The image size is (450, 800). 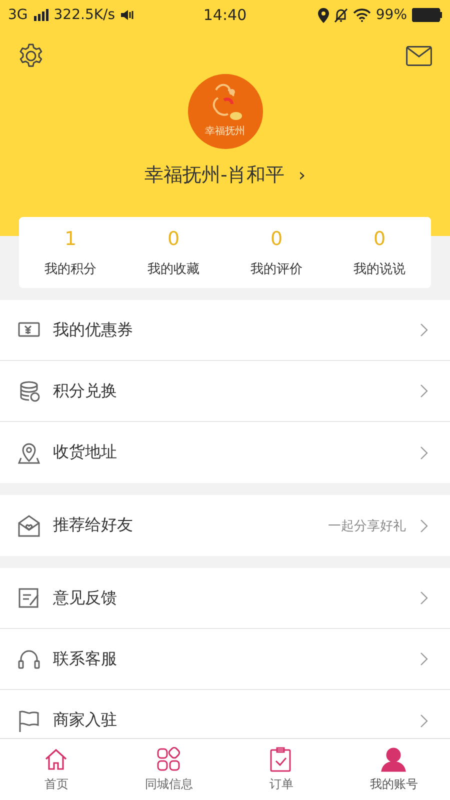 What do you see at coordinates (85, 452) in the screenshot?
I see `item-label: 收货地址` at bounding box center [85, 452].